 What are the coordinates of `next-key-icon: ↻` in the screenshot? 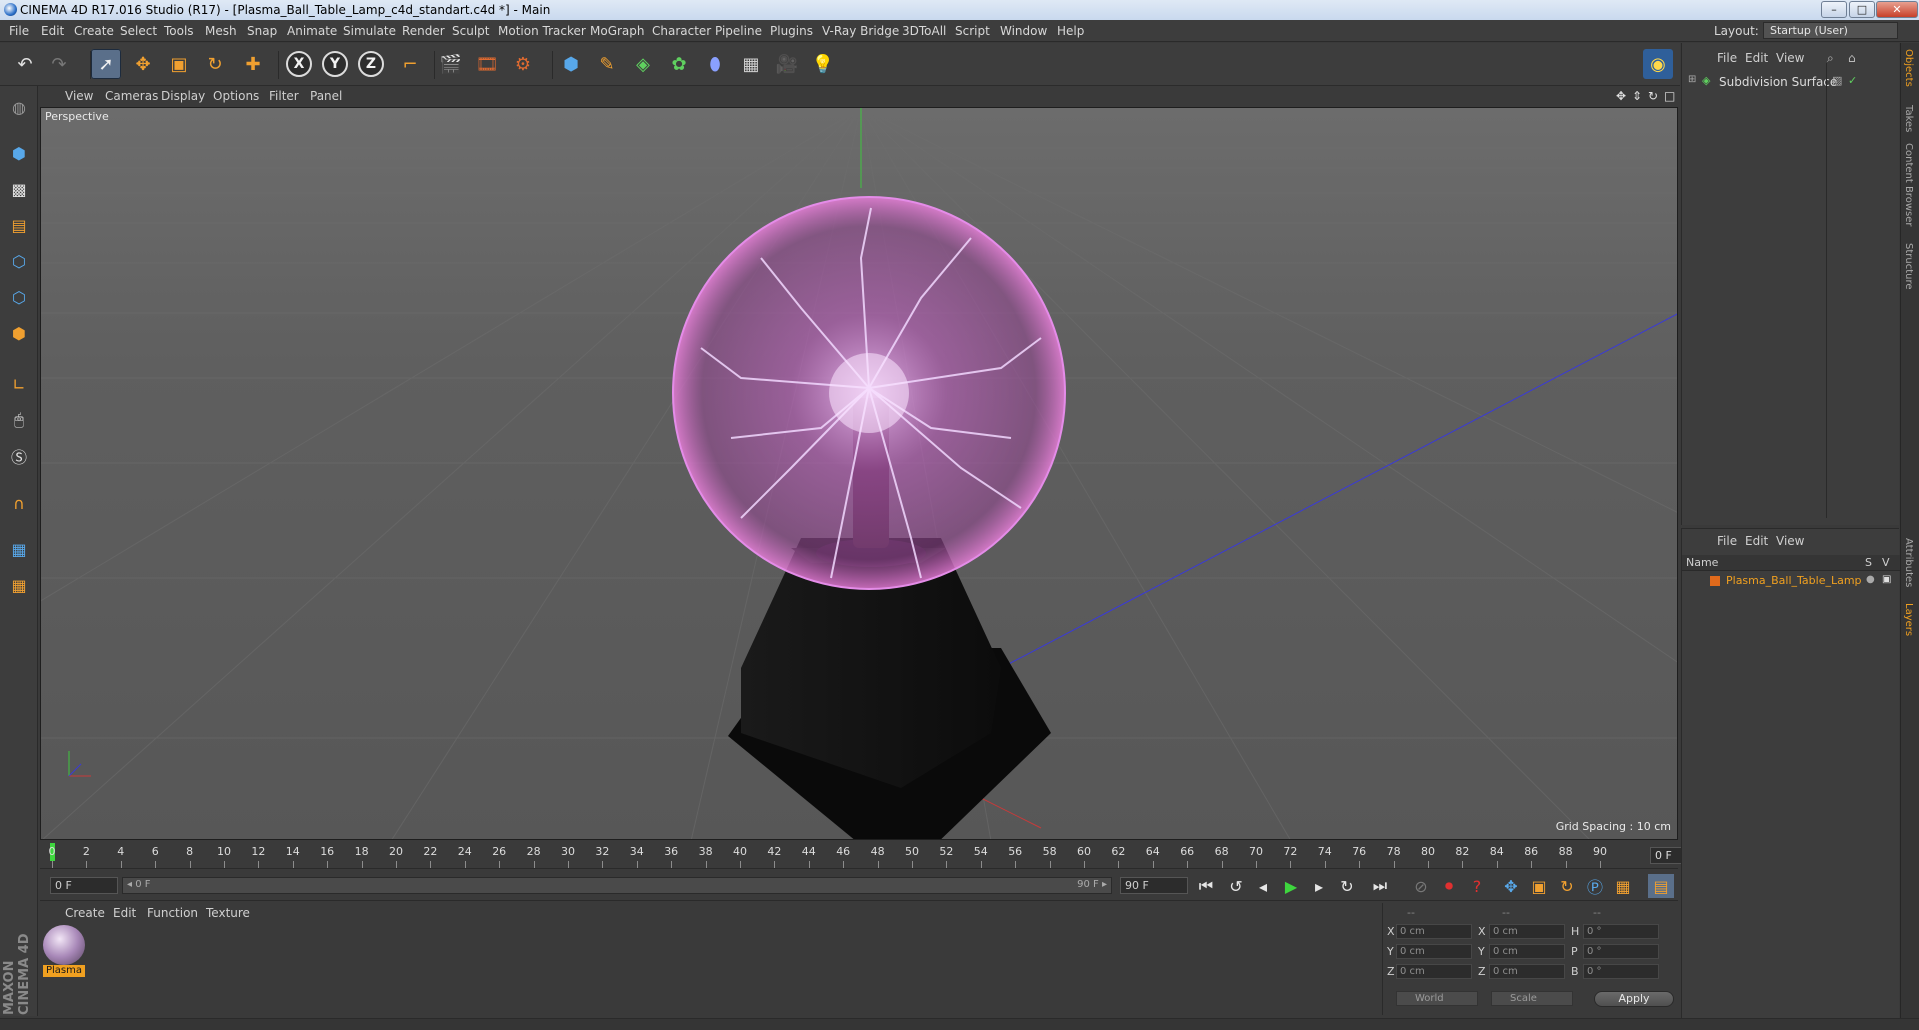 It's located at (1347, 886).